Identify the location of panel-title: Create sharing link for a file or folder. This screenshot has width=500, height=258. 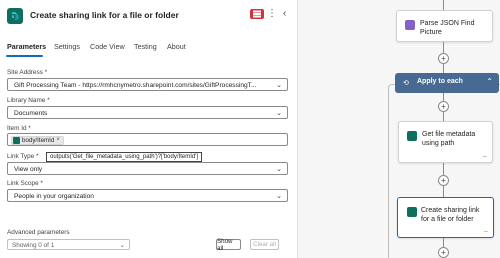
(104, 15).